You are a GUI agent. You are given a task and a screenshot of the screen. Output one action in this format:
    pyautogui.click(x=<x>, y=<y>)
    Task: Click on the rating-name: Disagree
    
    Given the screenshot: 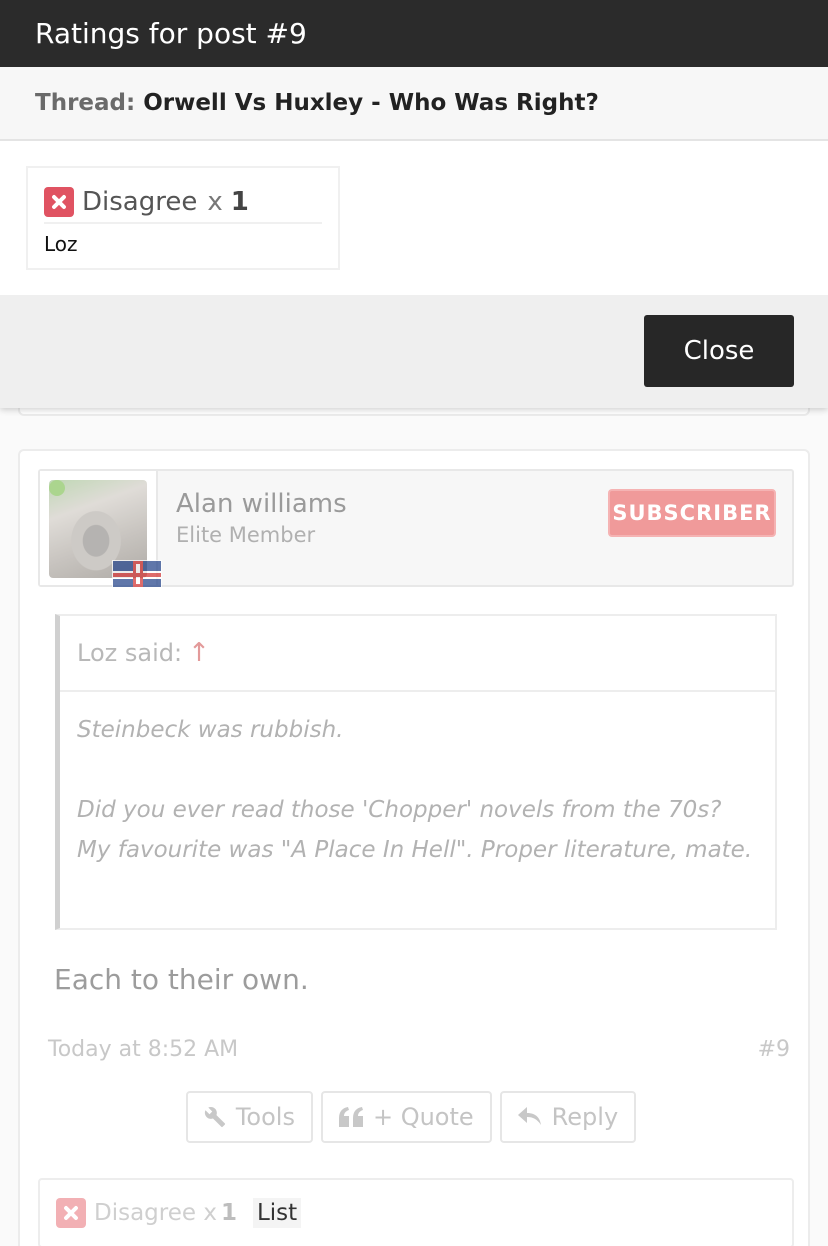 What is the action you would take?
    pyautogui.click(x=140, y=202)
    